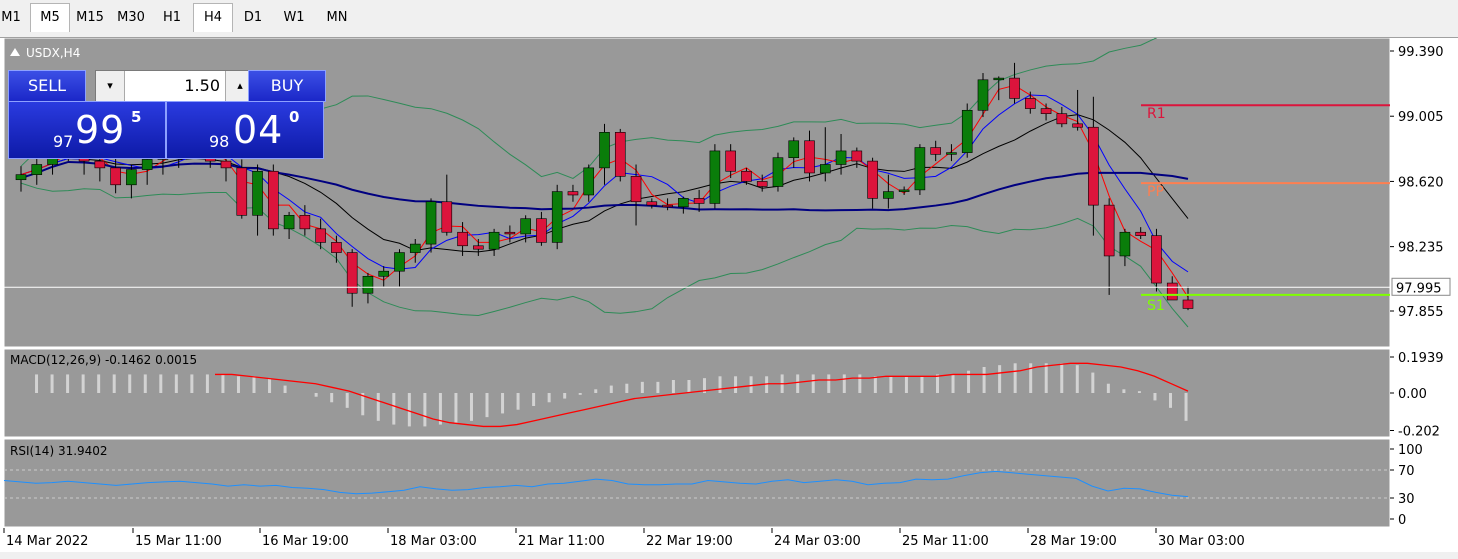 The image size is (1458, 559). I want to click on pivot-s1-label: S1, so click(1156, 306).